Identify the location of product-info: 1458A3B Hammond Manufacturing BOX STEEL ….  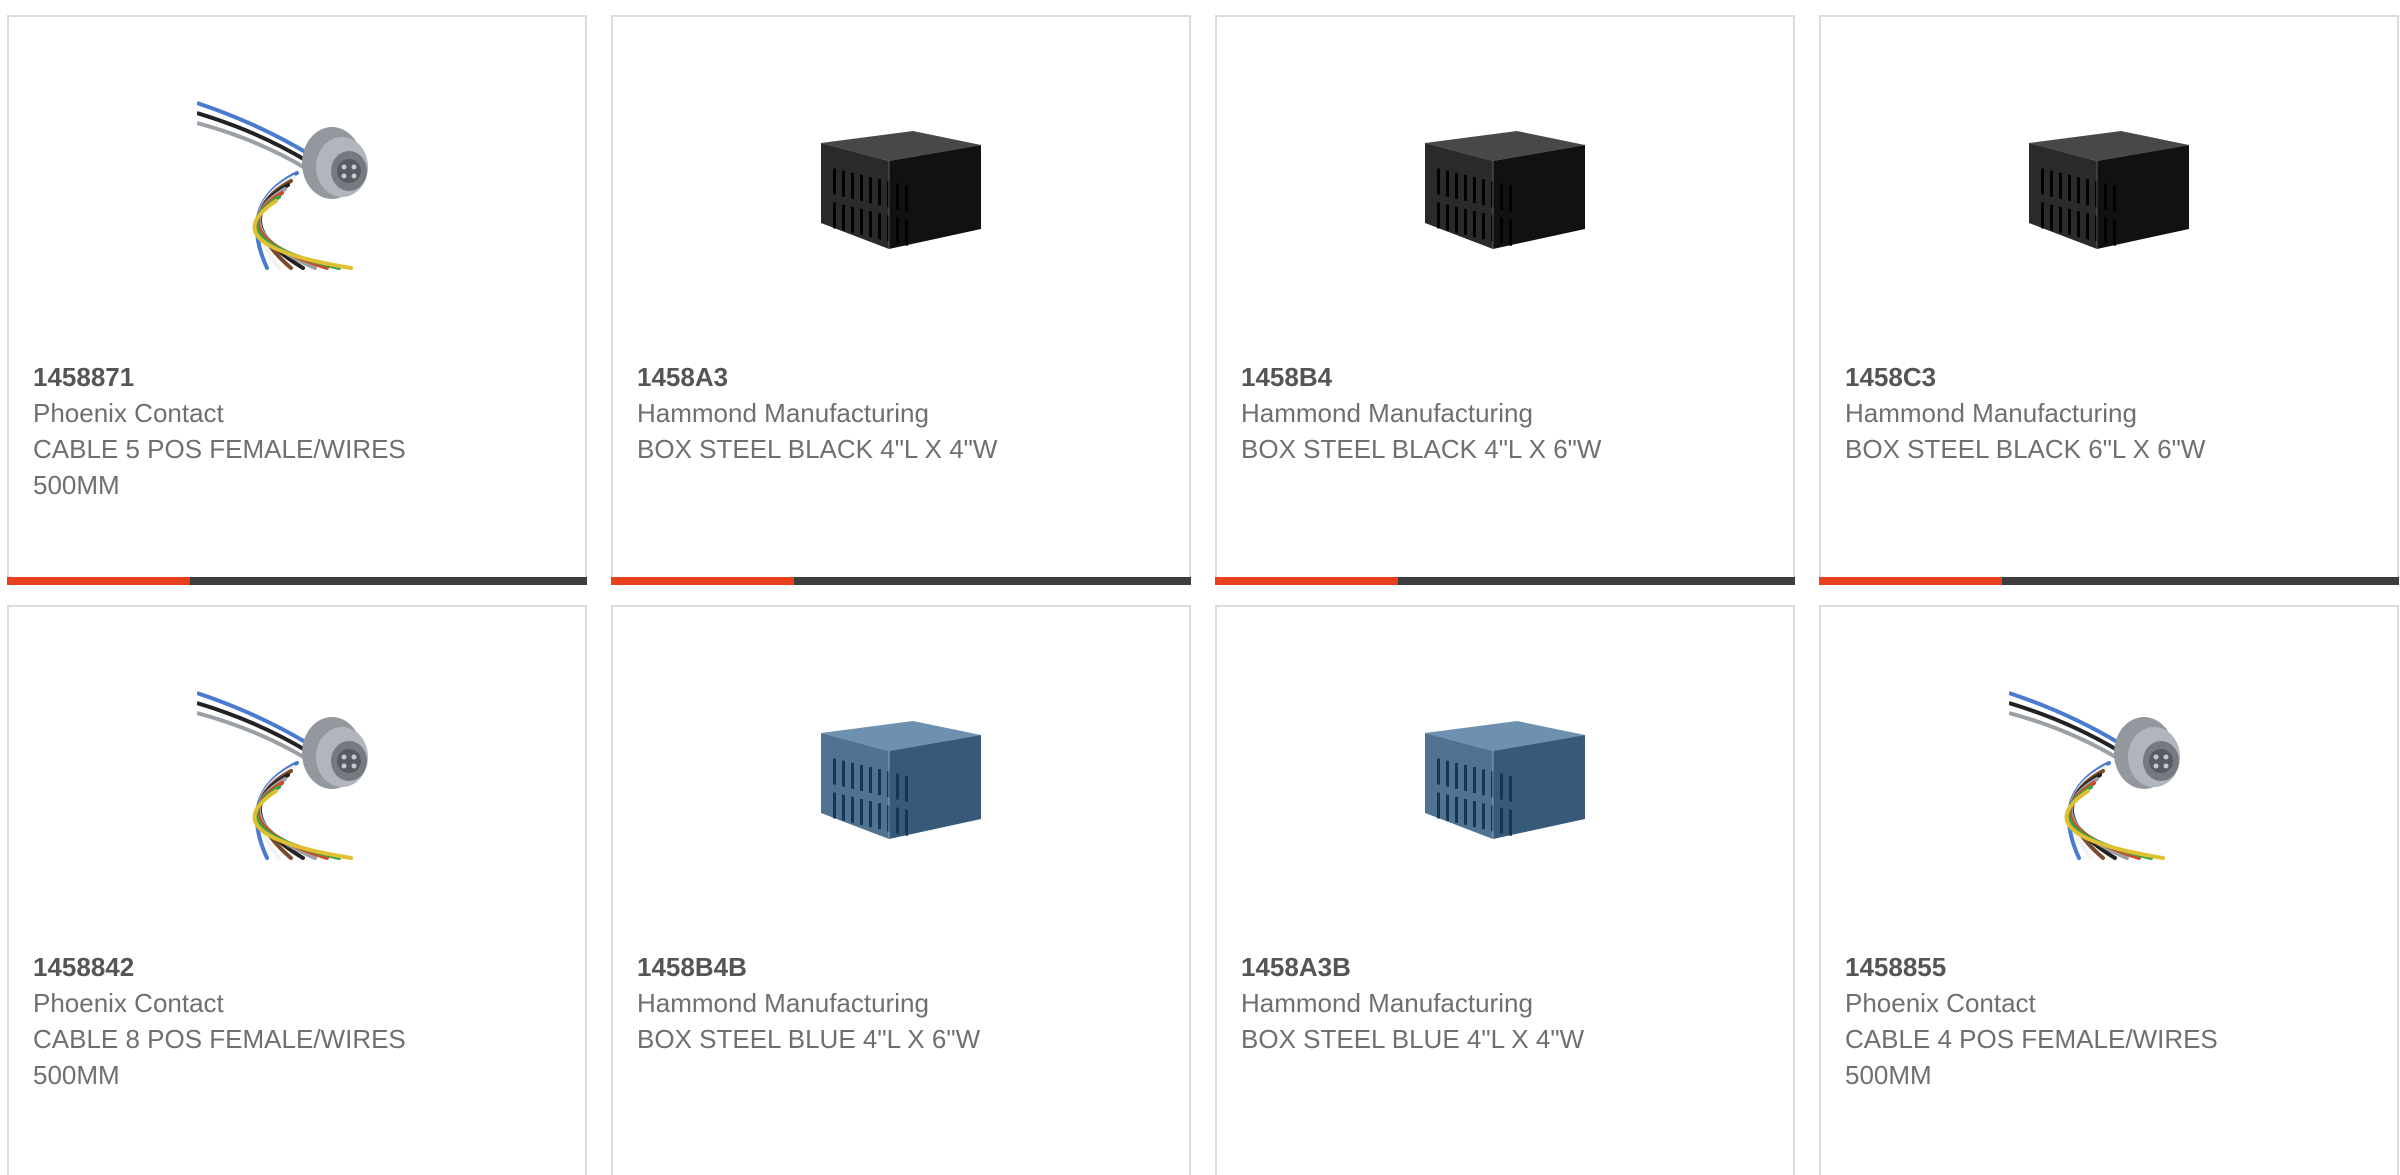
(1505, 1003).